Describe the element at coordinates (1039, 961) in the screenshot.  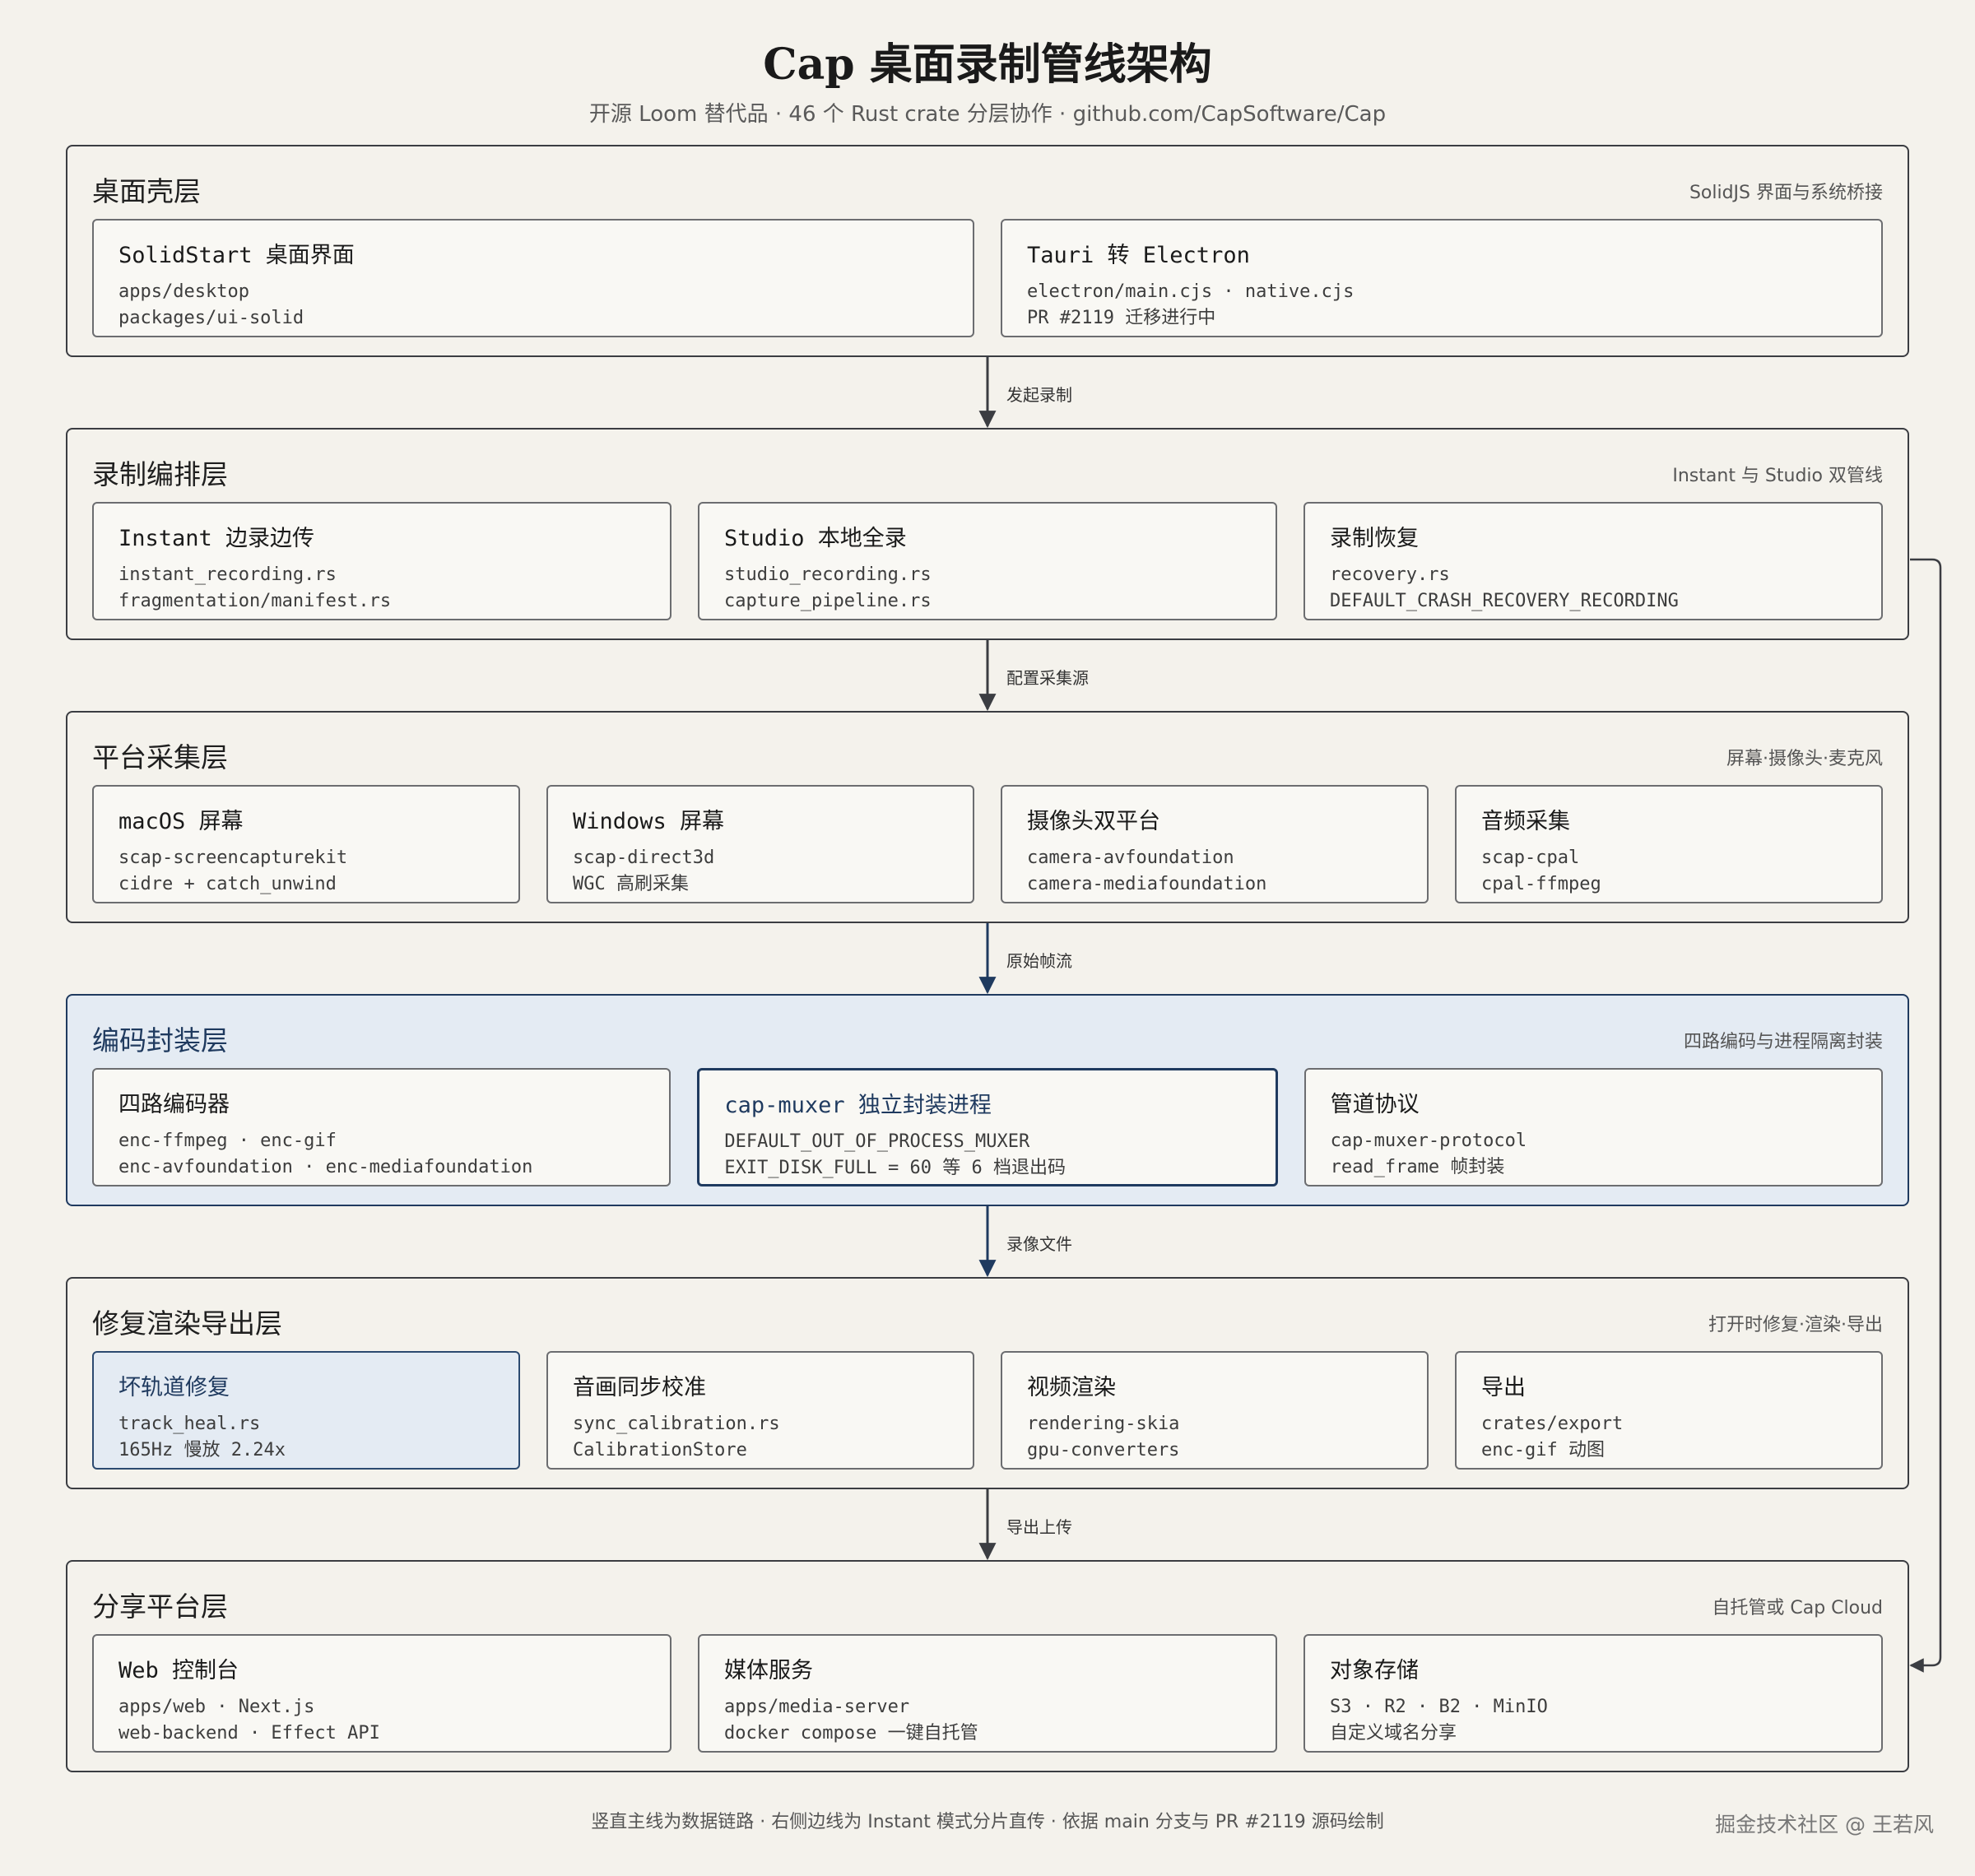
I see `arrow-label: 原始帧流` at that location.